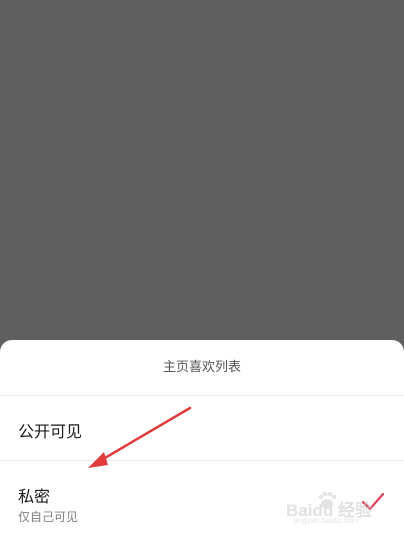 The height and width of the screenshot is (542, 404). Describe the element at coordinates (202, 428) in the screenshot. I see `option-public: 公开可见` at that location.